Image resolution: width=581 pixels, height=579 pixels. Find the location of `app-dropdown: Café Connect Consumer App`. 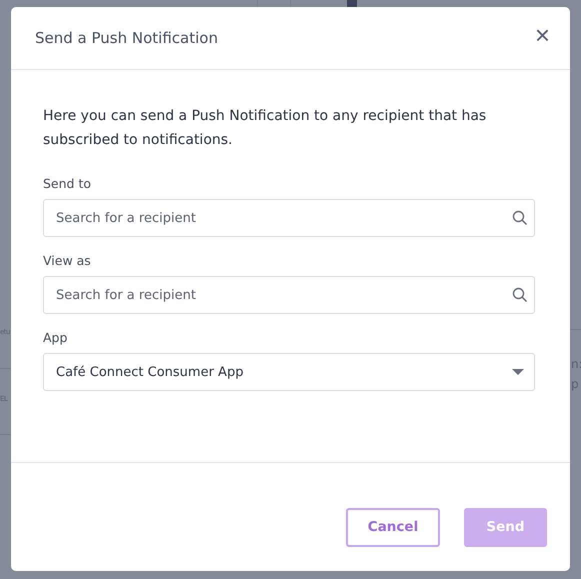

app-dropdown: Café Connect Consumer App is located at coordinates (289, 372).